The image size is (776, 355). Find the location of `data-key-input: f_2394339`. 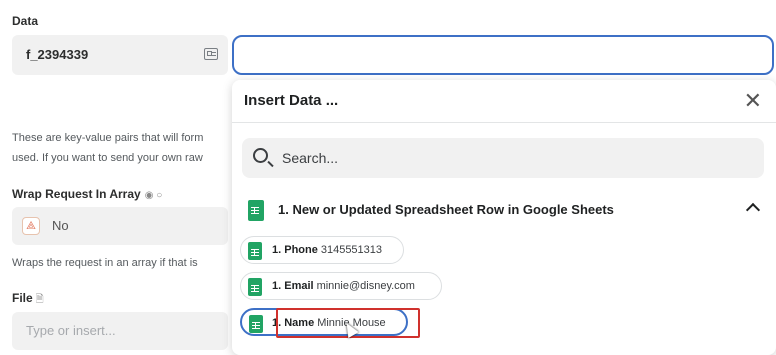

data-key-input: f_2394339 is located at coordinates (120, 55).